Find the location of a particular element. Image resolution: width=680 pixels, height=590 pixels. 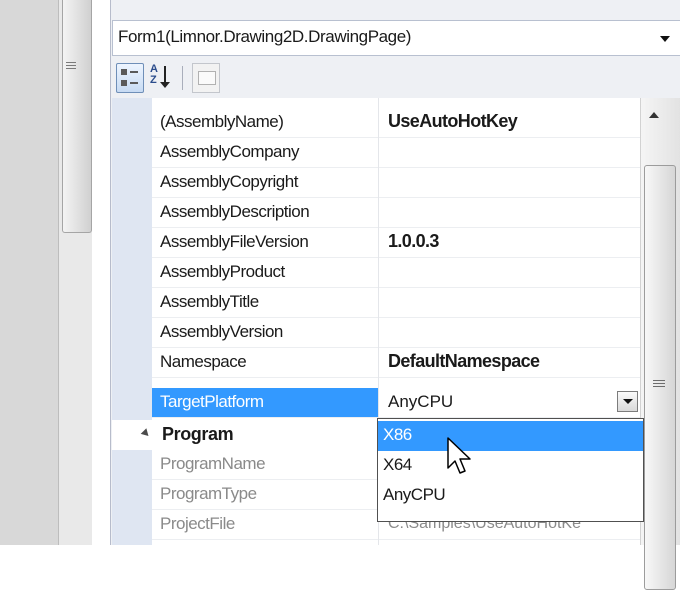

property-name: AssemblyDescription is located at coordinates (235, 211).